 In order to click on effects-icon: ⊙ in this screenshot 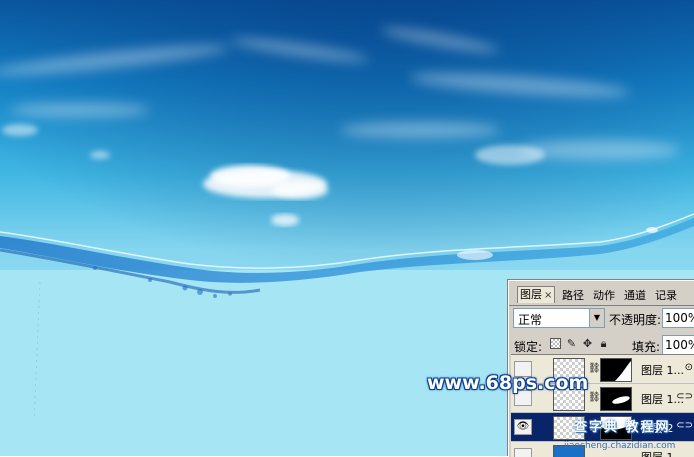, I will do `click(688, 367)`.